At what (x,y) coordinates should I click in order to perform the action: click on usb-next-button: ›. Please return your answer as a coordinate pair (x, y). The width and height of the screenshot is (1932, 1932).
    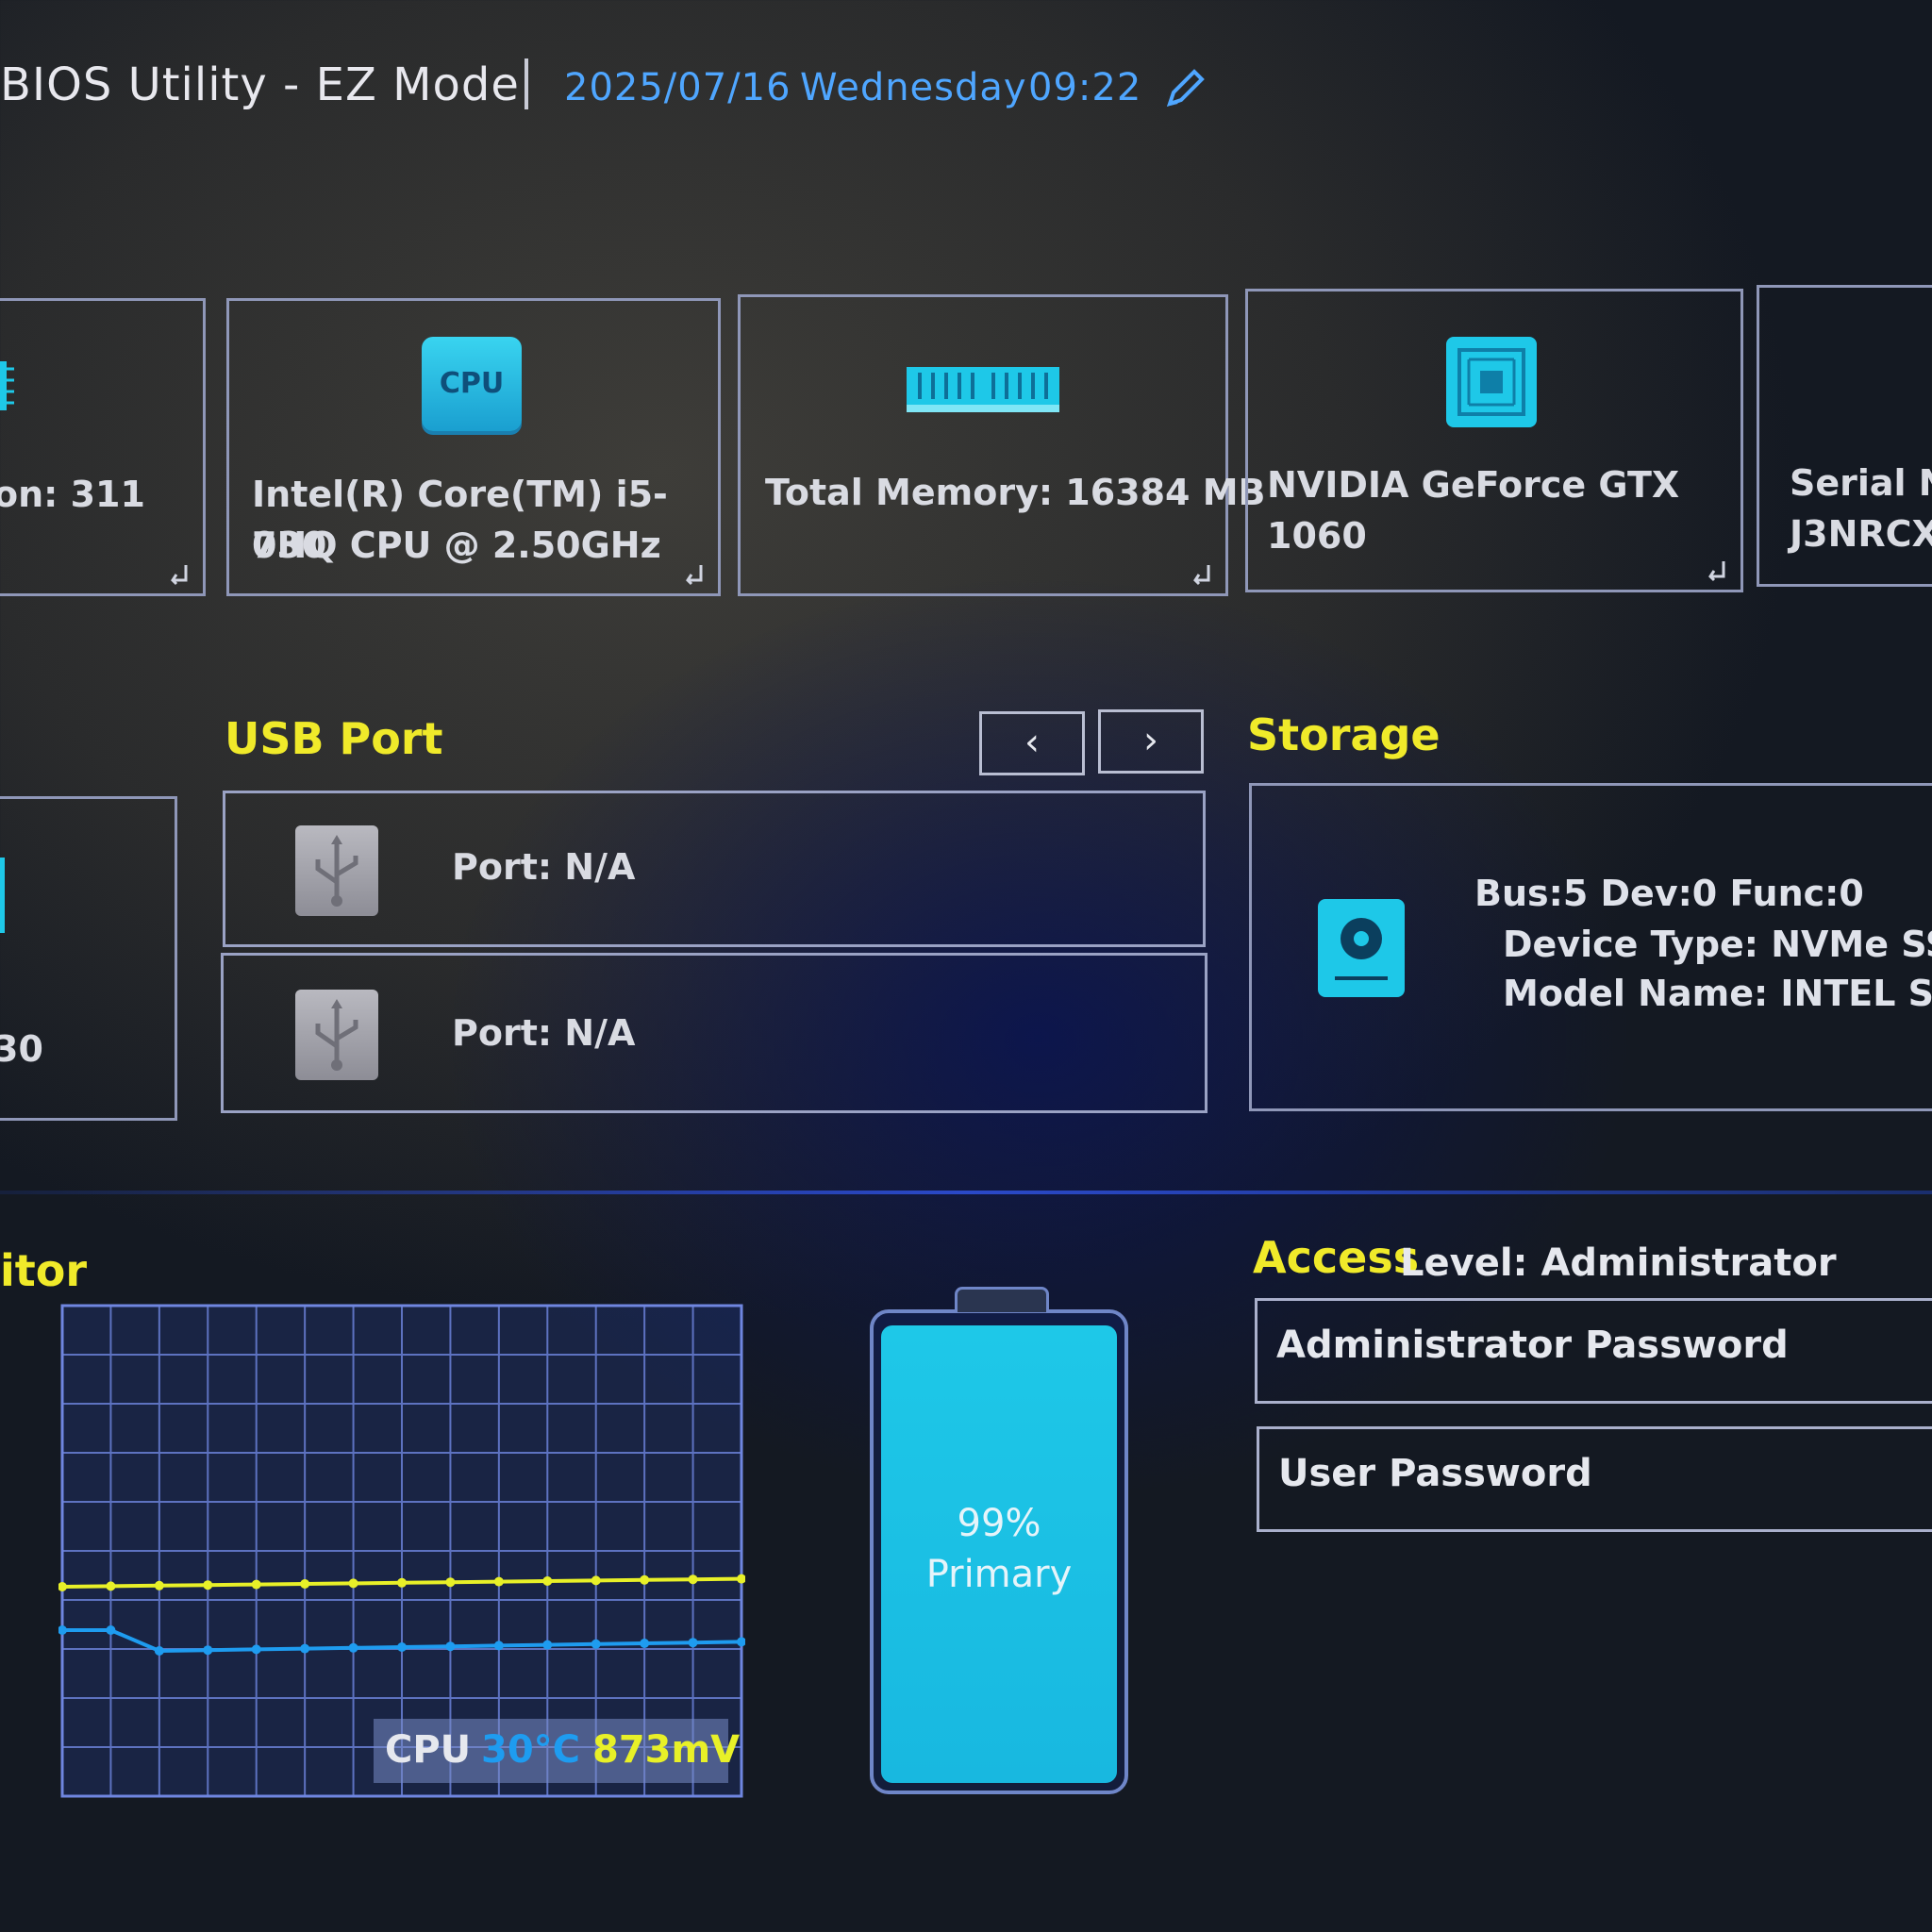
    Looking at the image, I should click on (1151, 741).